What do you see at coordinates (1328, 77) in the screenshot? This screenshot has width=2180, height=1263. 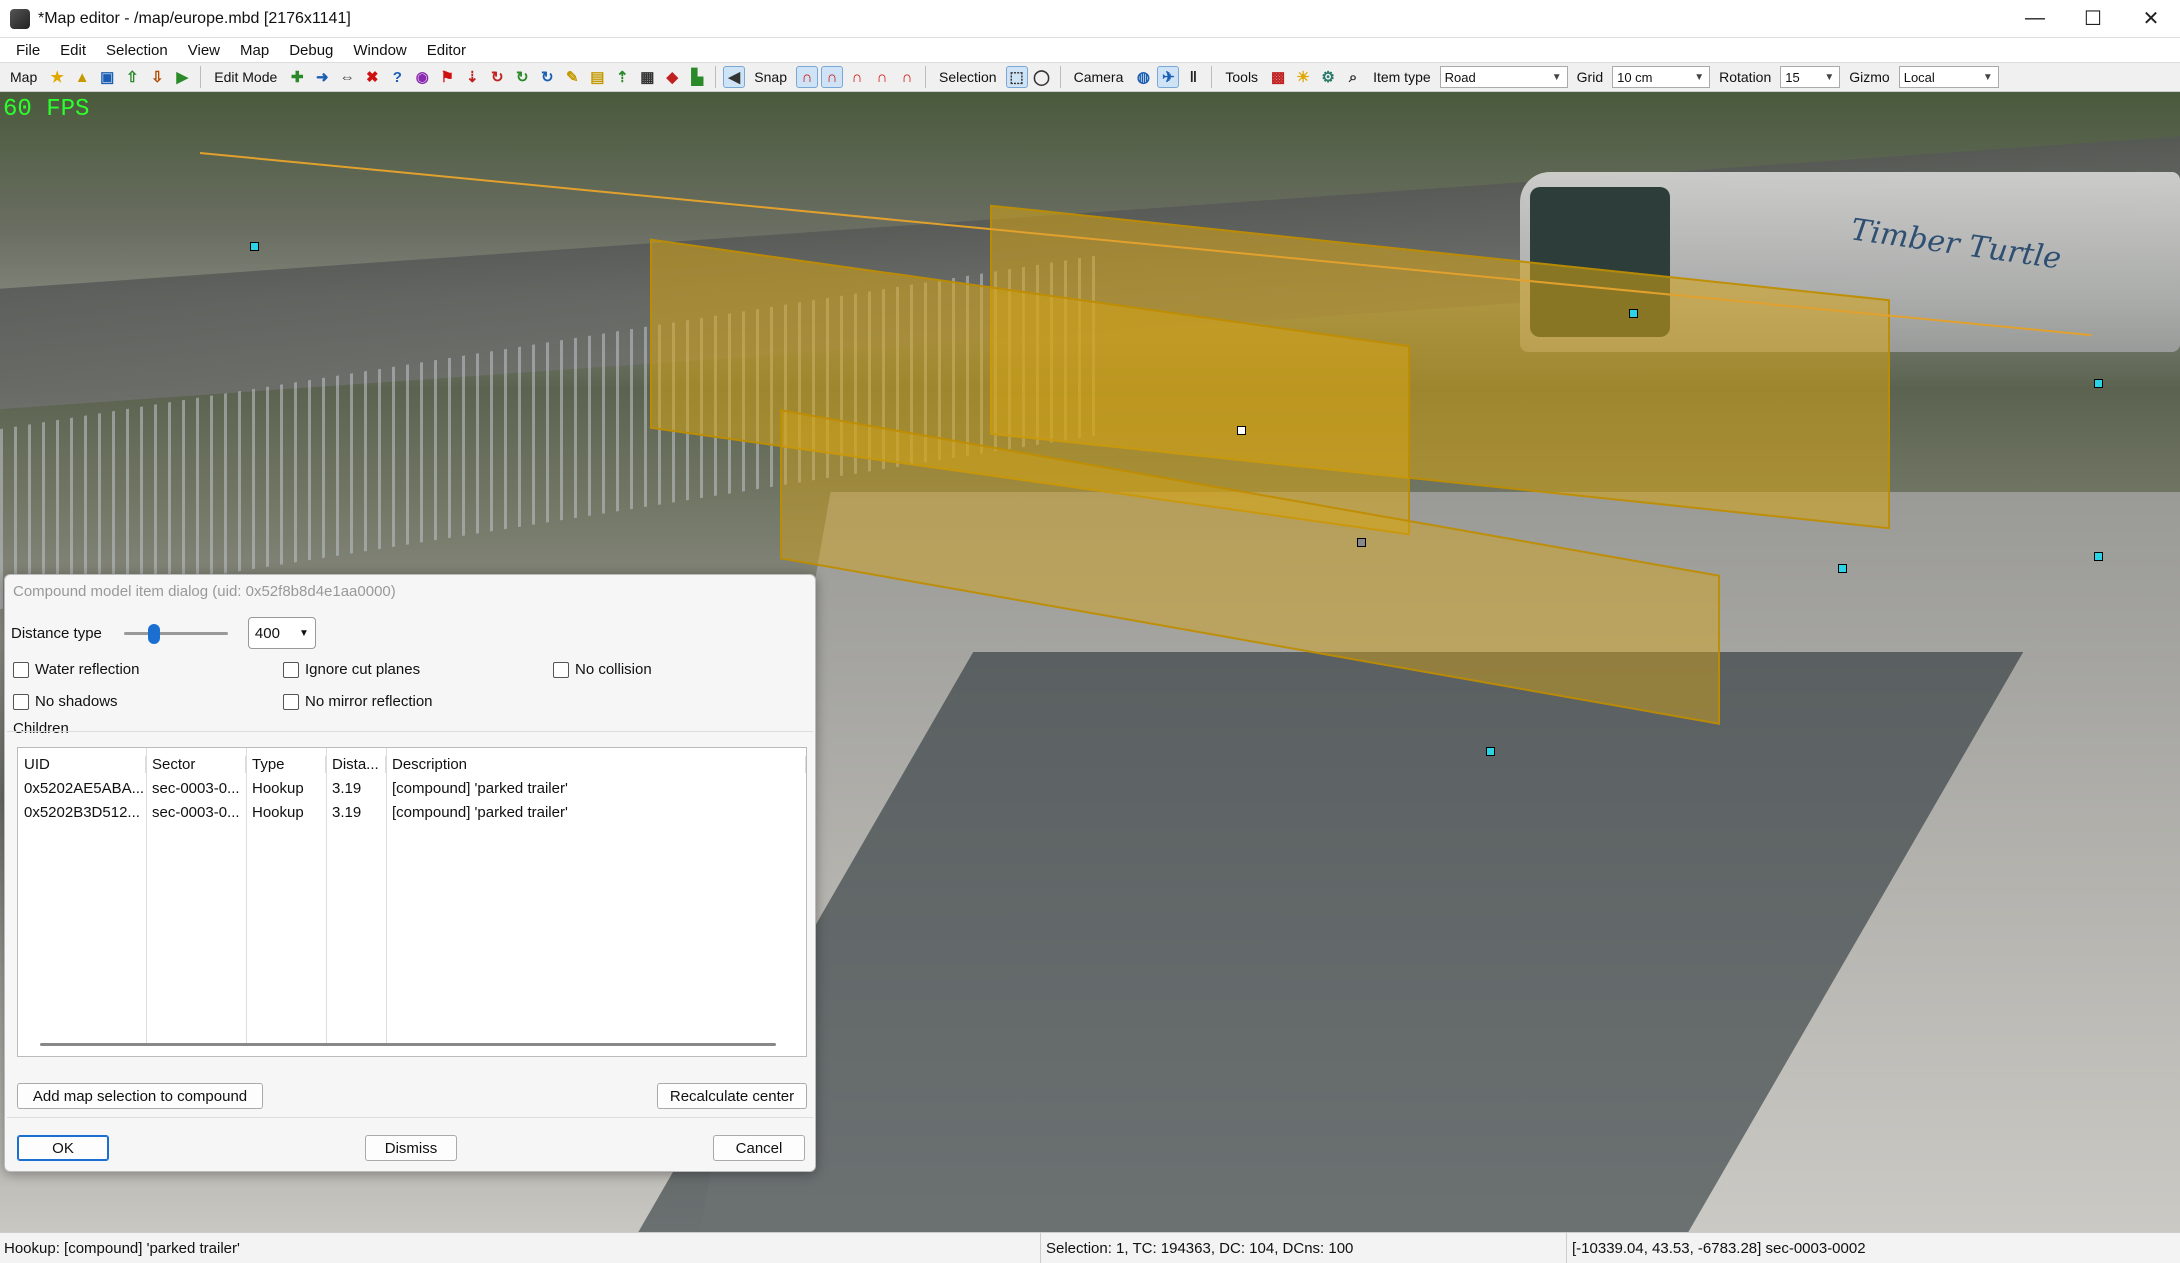 I see `gear-icon: ⚙` at bounding box center [1328, 77].